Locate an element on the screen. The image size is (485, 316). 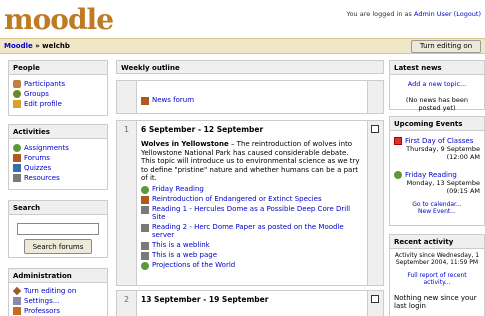
event-first-day-time: (12:00 AM is located at coordinates (463, 157).